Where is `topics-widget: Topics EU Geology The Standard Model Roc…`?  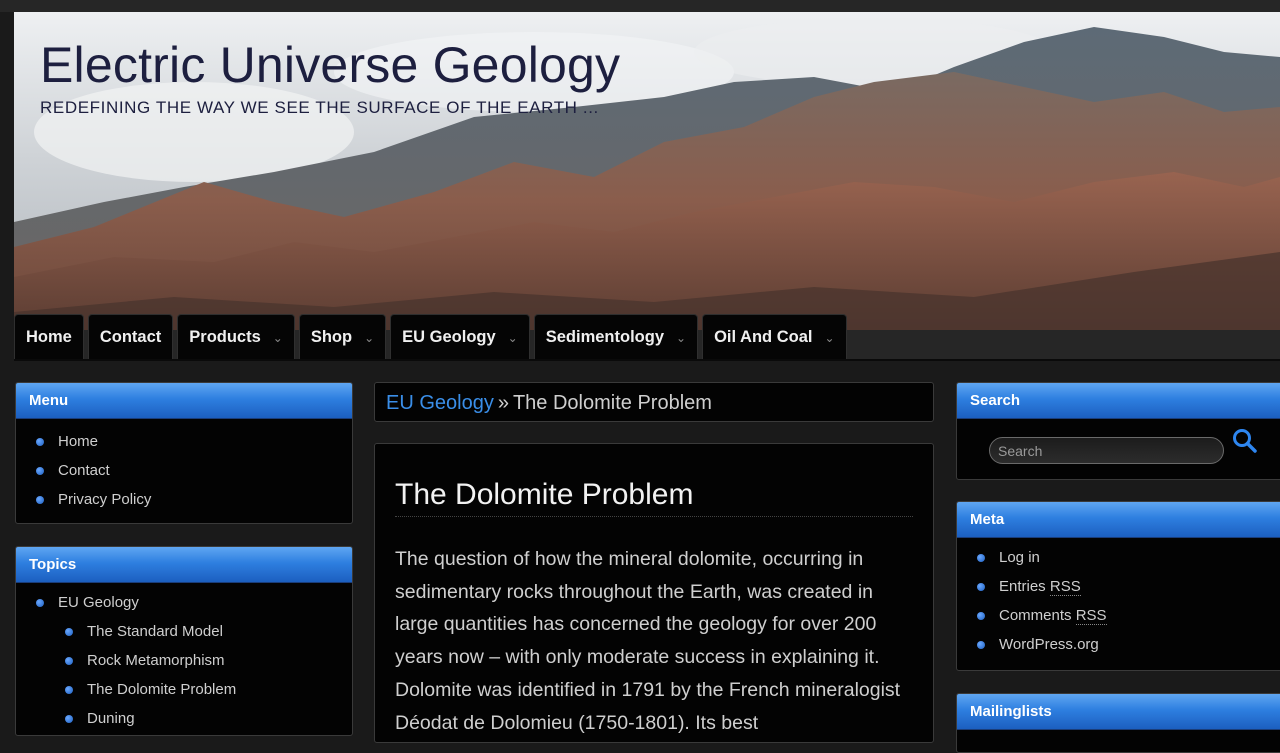 topics-widget: Topics EU Geology The Standard Model Roc… is located at coordinates (184, 641).